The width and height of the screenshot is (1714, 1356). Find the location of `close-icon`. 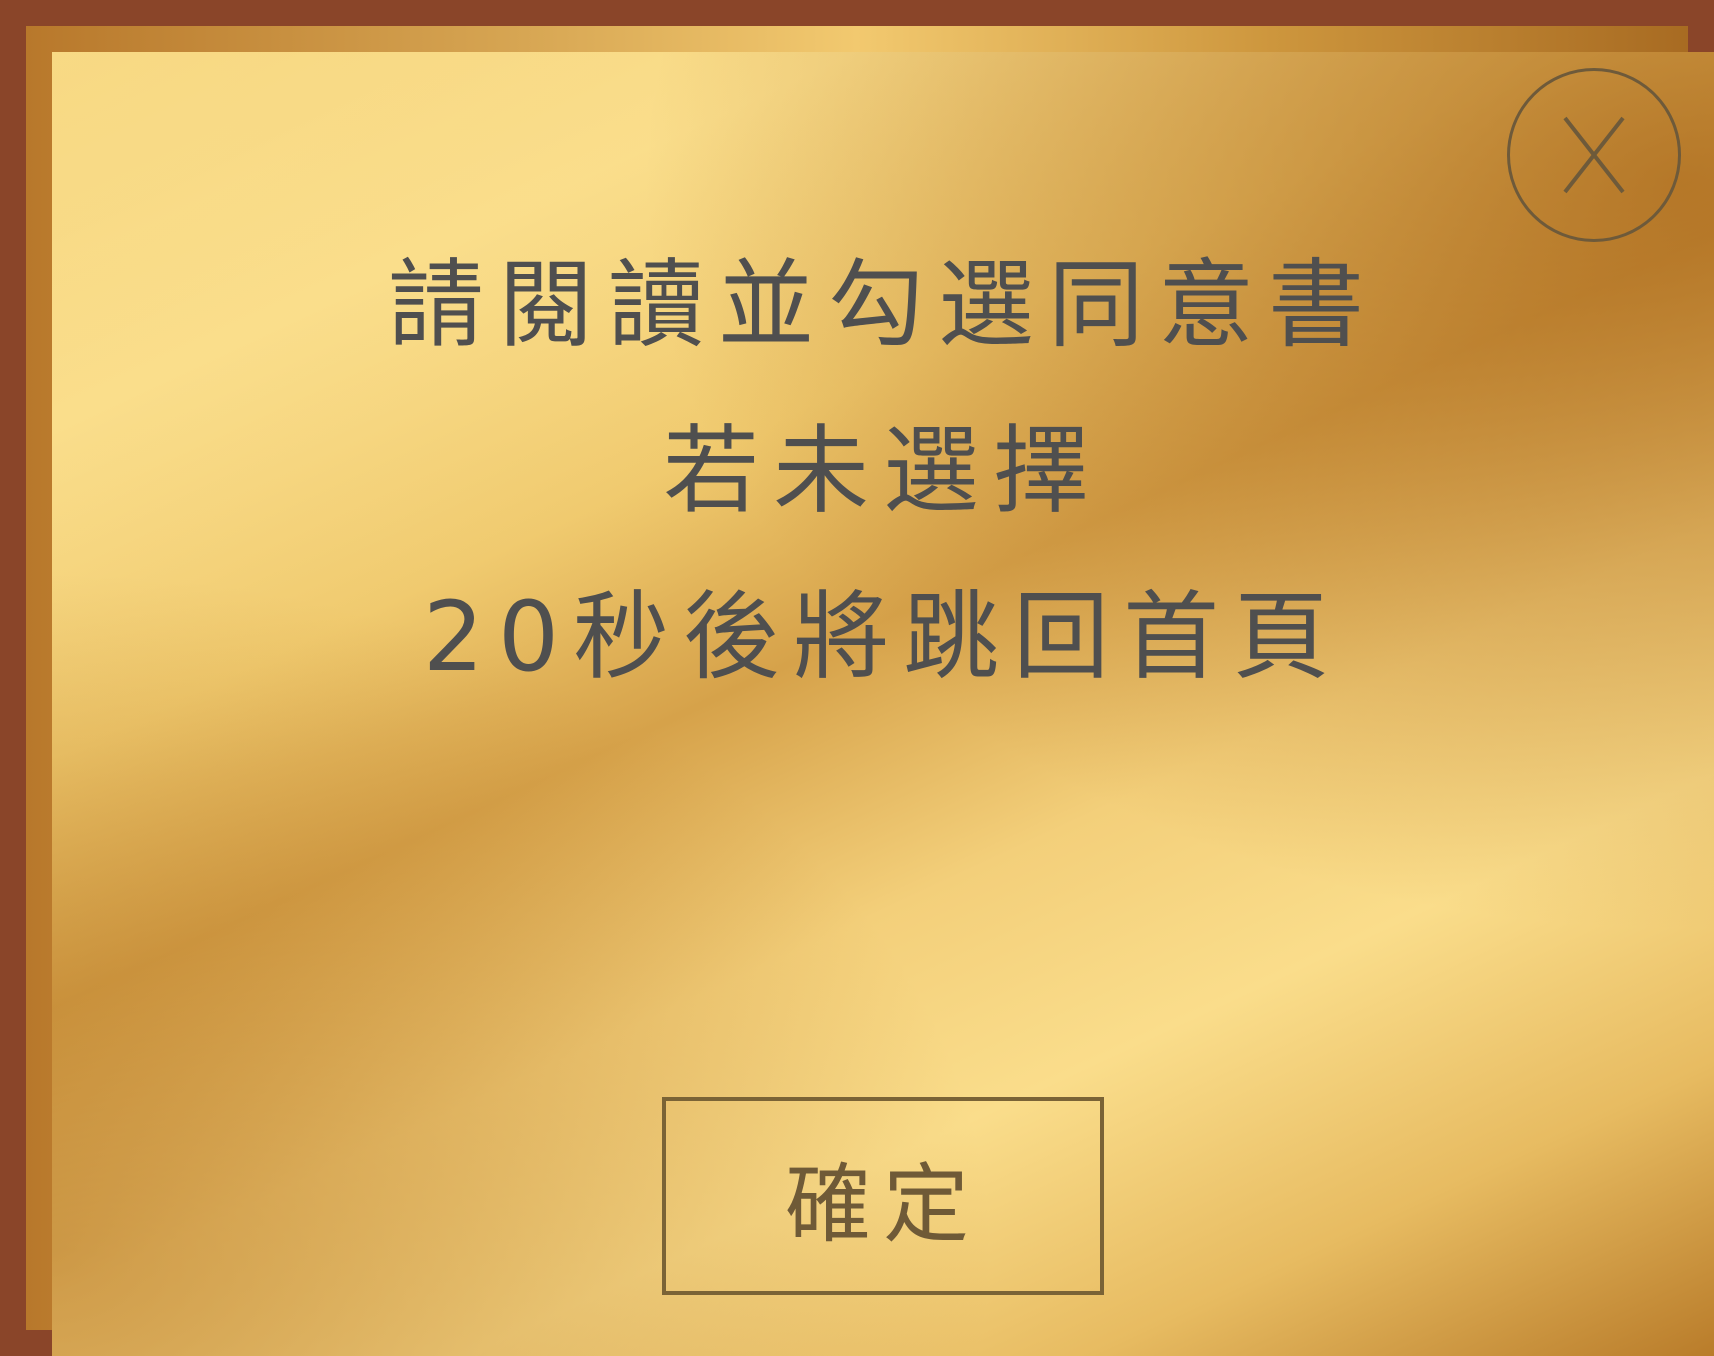

close-icon is located at coordinates (1594, 155).